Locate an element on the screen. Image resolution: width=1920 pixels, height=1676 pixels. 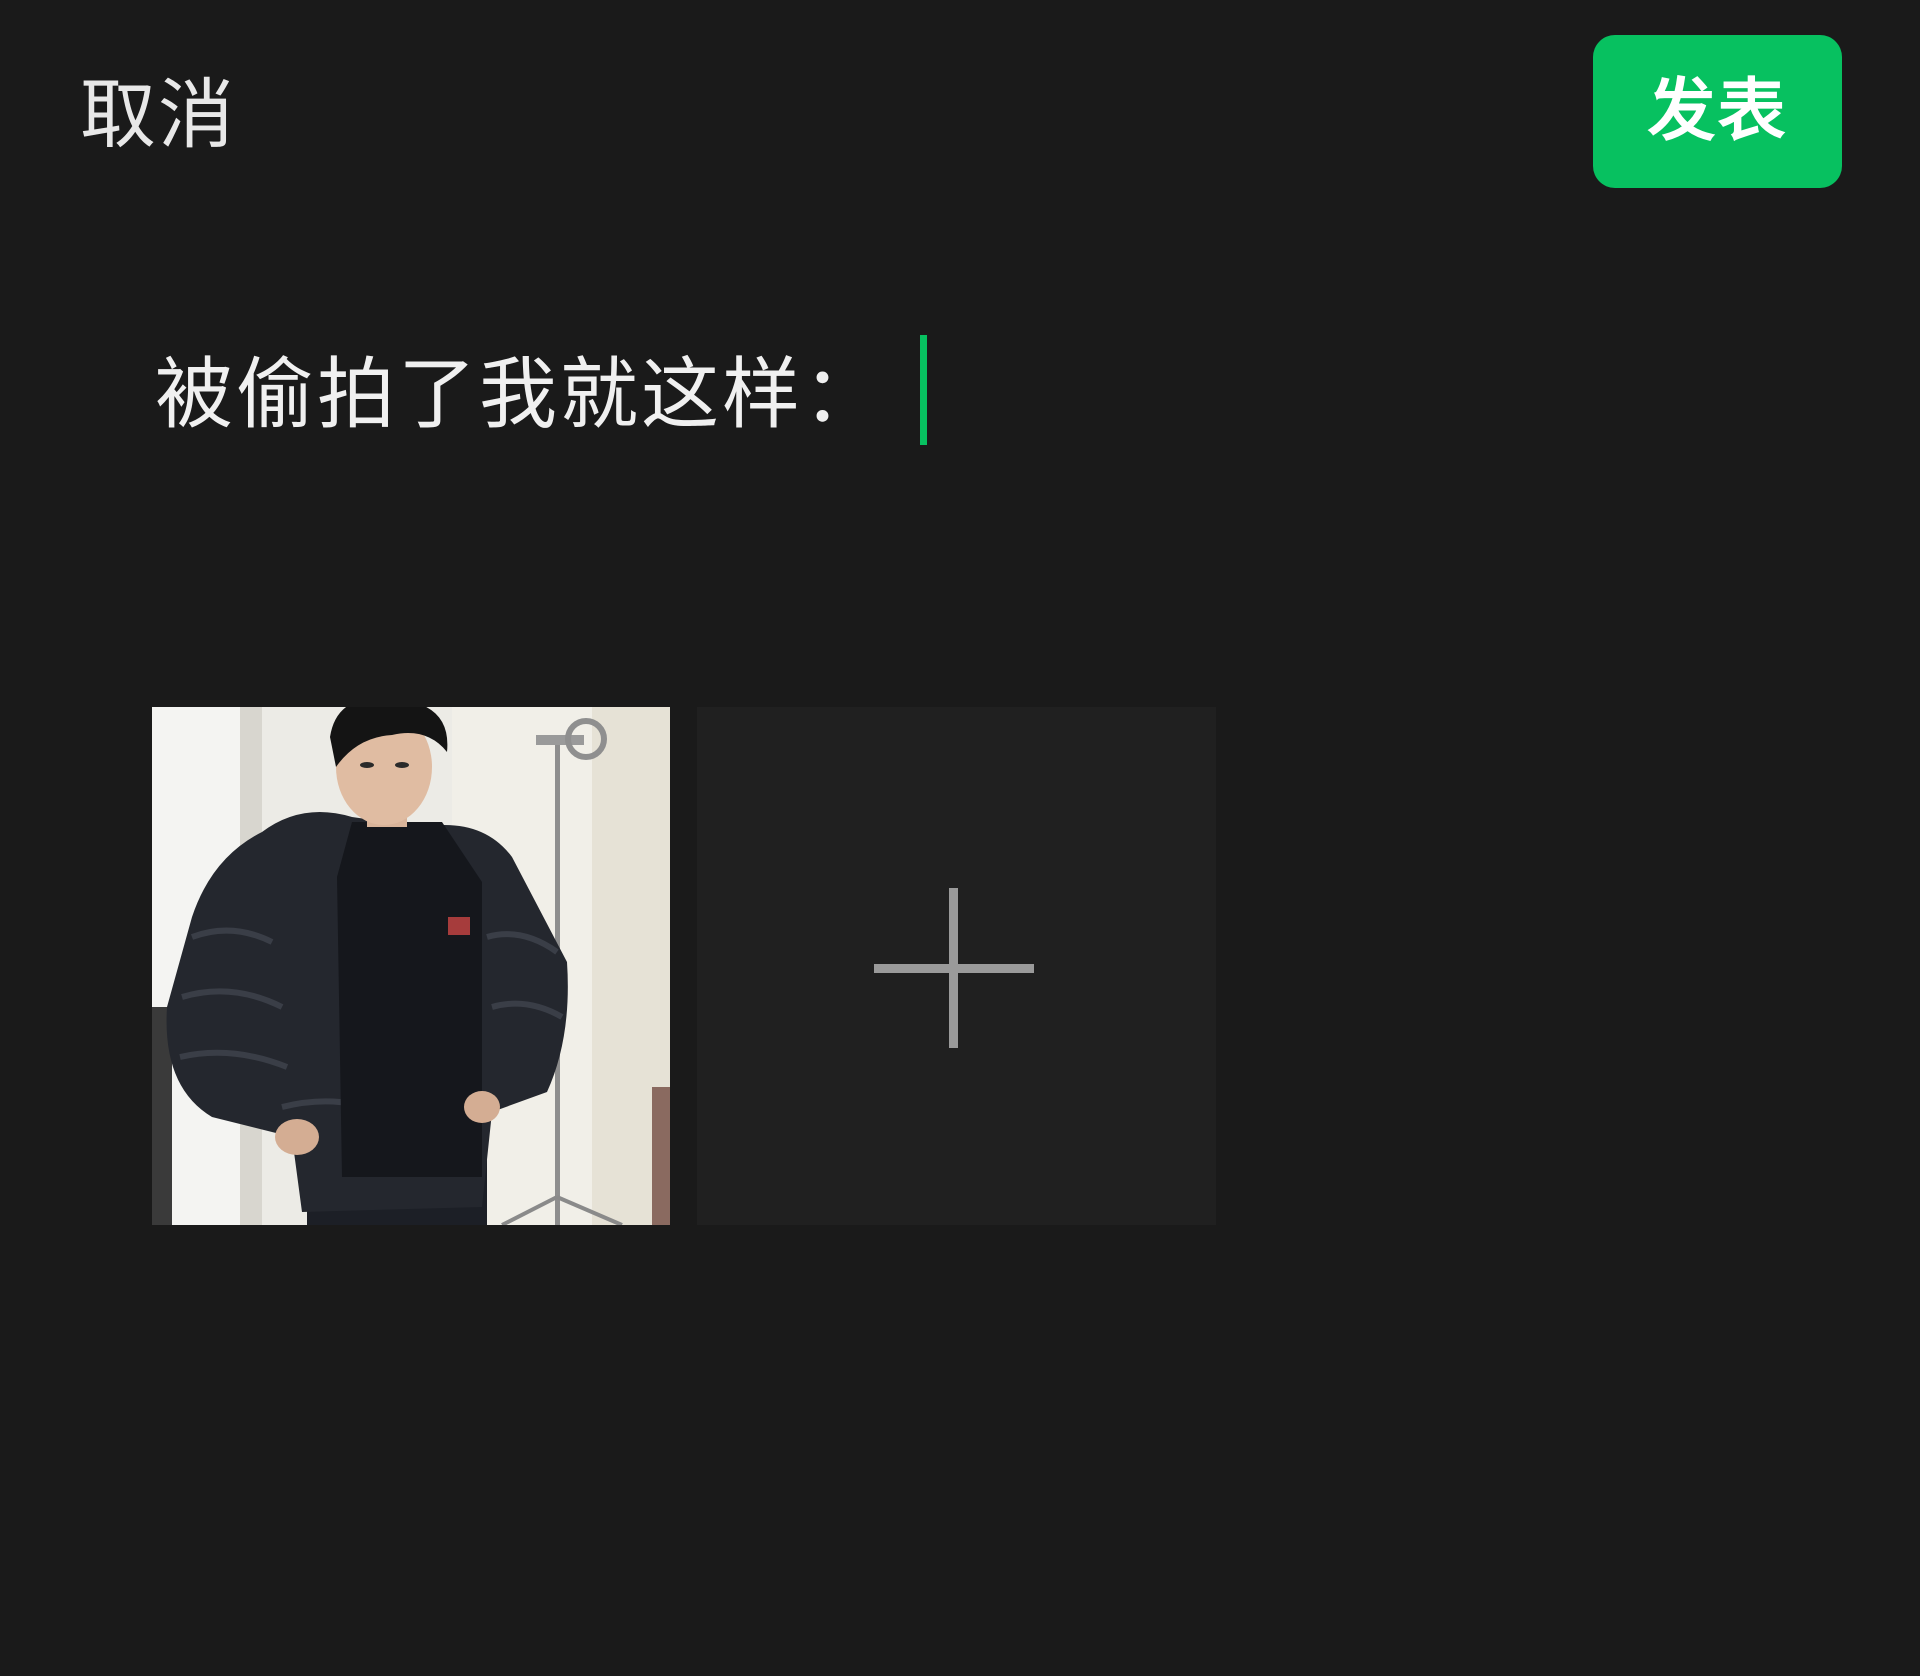
text-caret is located at coordinates (924, 390).